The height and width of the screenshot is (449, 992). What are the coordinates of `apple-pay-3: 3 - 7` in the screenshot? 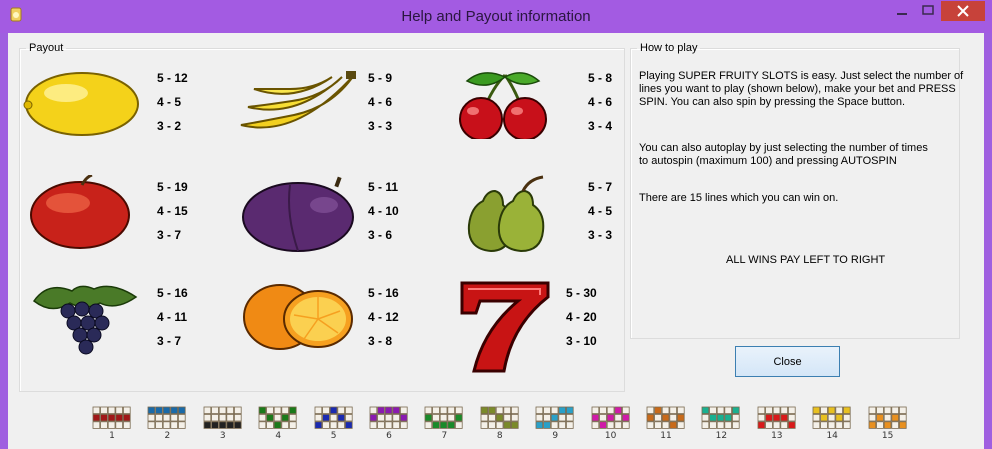 It's located at (169, 235).